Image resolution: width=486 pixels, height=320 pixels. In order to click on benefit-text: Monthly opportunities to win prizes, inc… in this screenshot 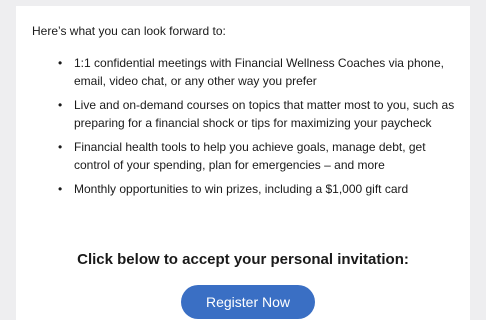, I will do `click(241, 189)`.